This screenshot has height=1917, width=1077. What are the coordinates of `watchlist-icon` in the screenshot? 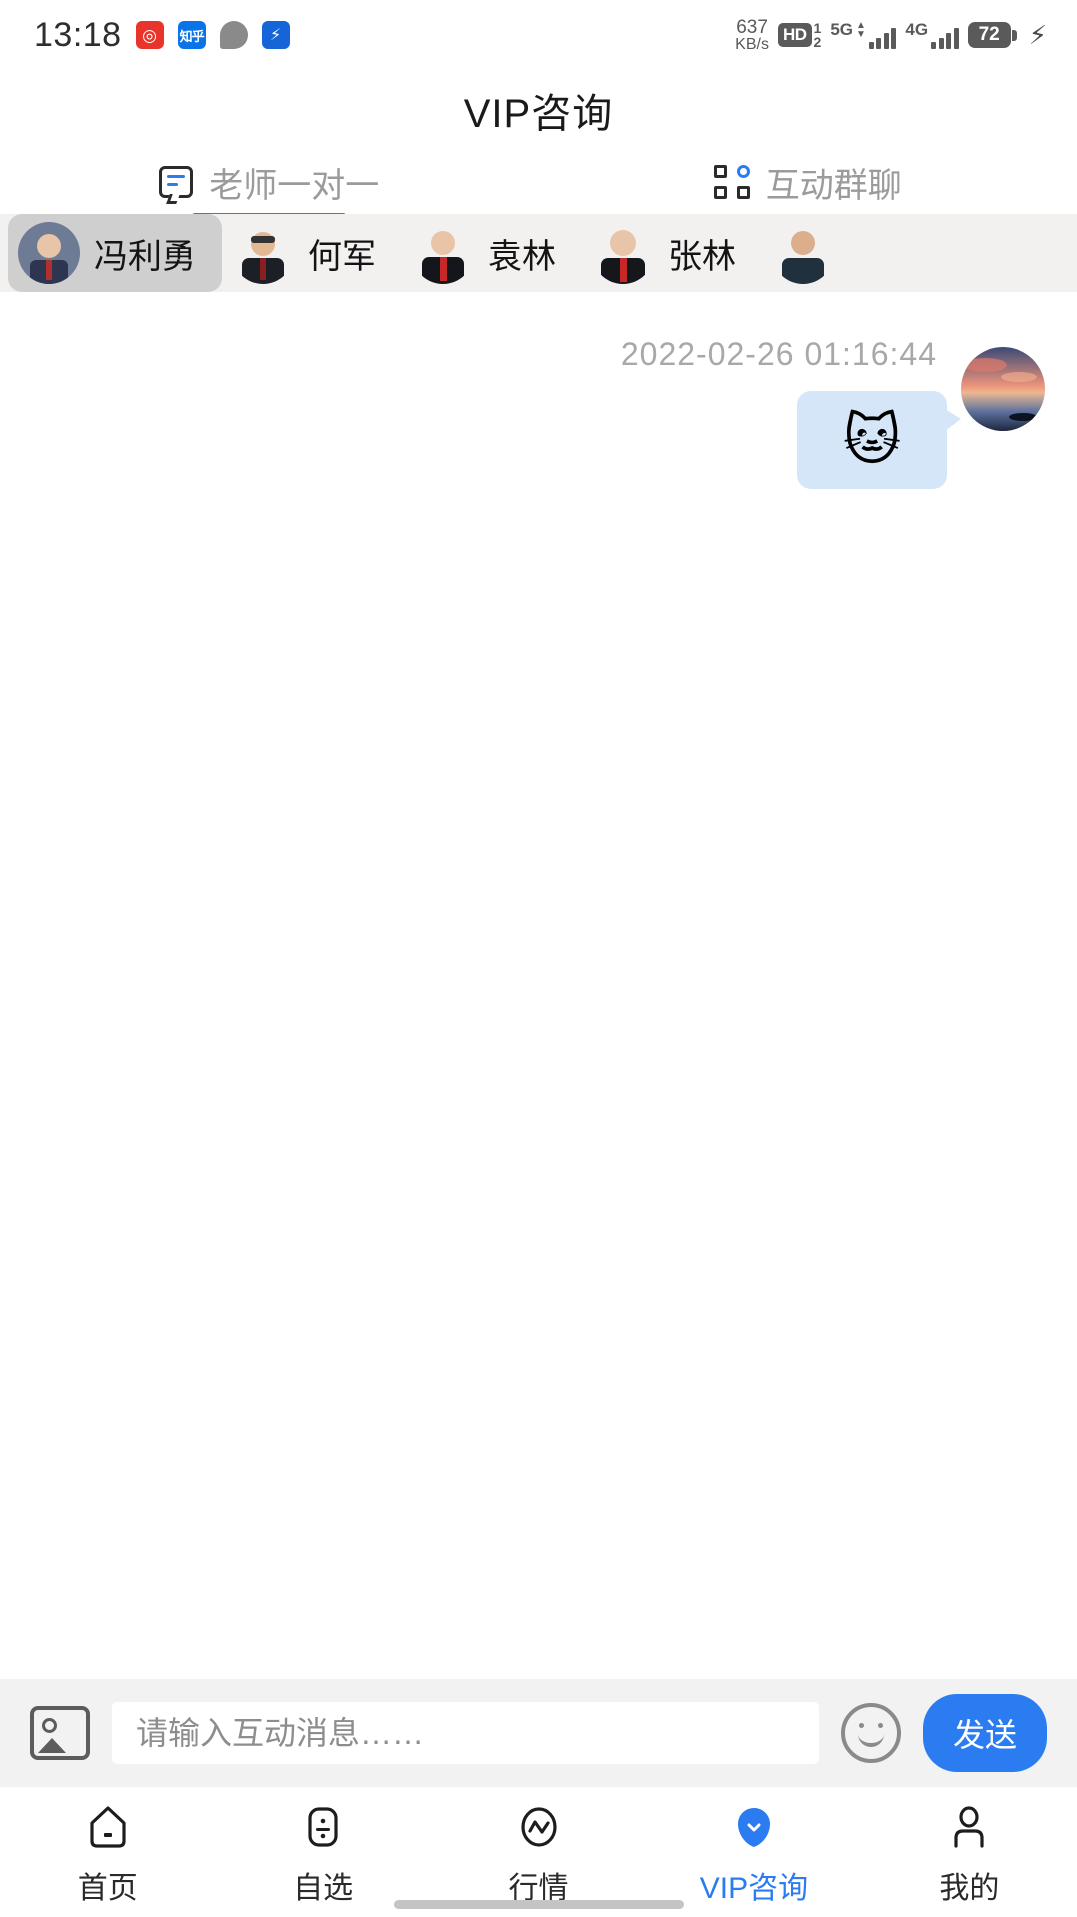 It's located at (323, 1827).